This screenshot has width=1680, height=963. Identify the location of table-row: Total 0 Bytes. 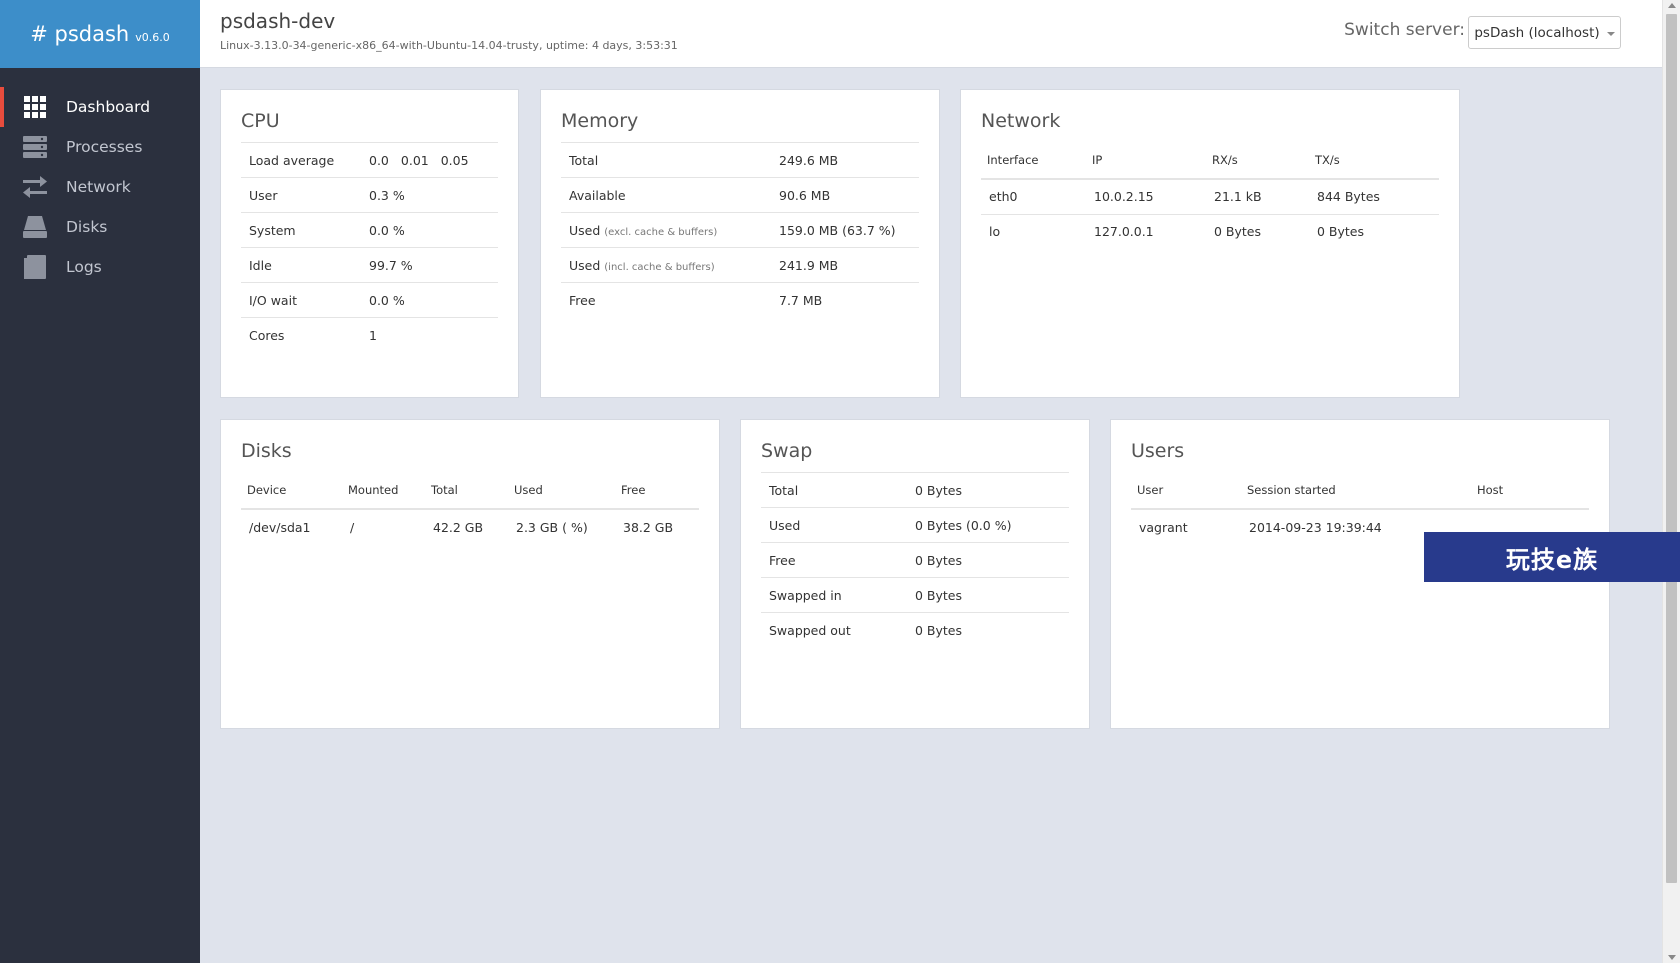
(915, 490).